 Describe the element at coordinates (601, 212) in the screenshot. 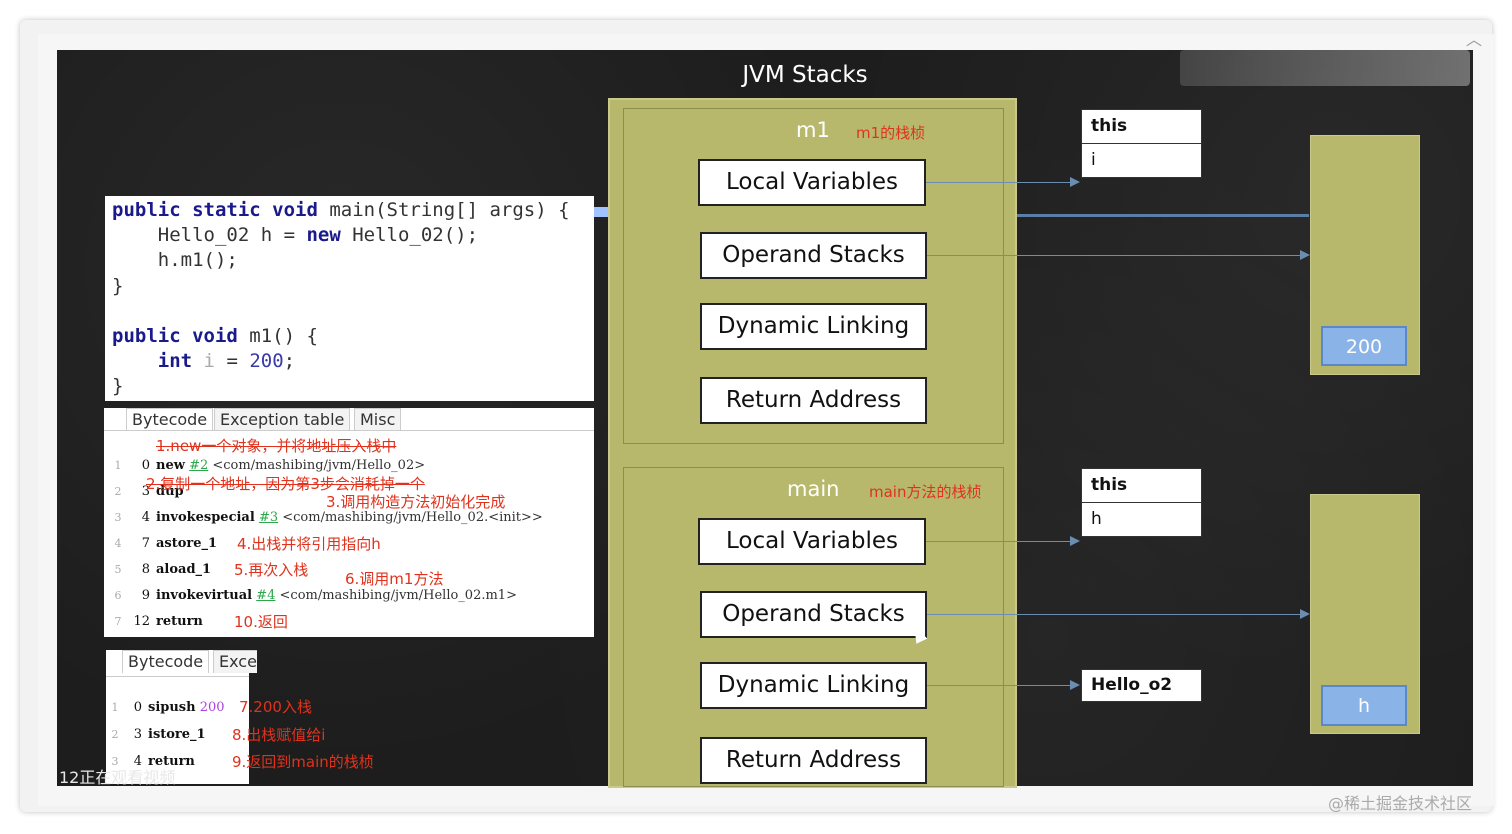

I see `code-panel-edge` at that location.